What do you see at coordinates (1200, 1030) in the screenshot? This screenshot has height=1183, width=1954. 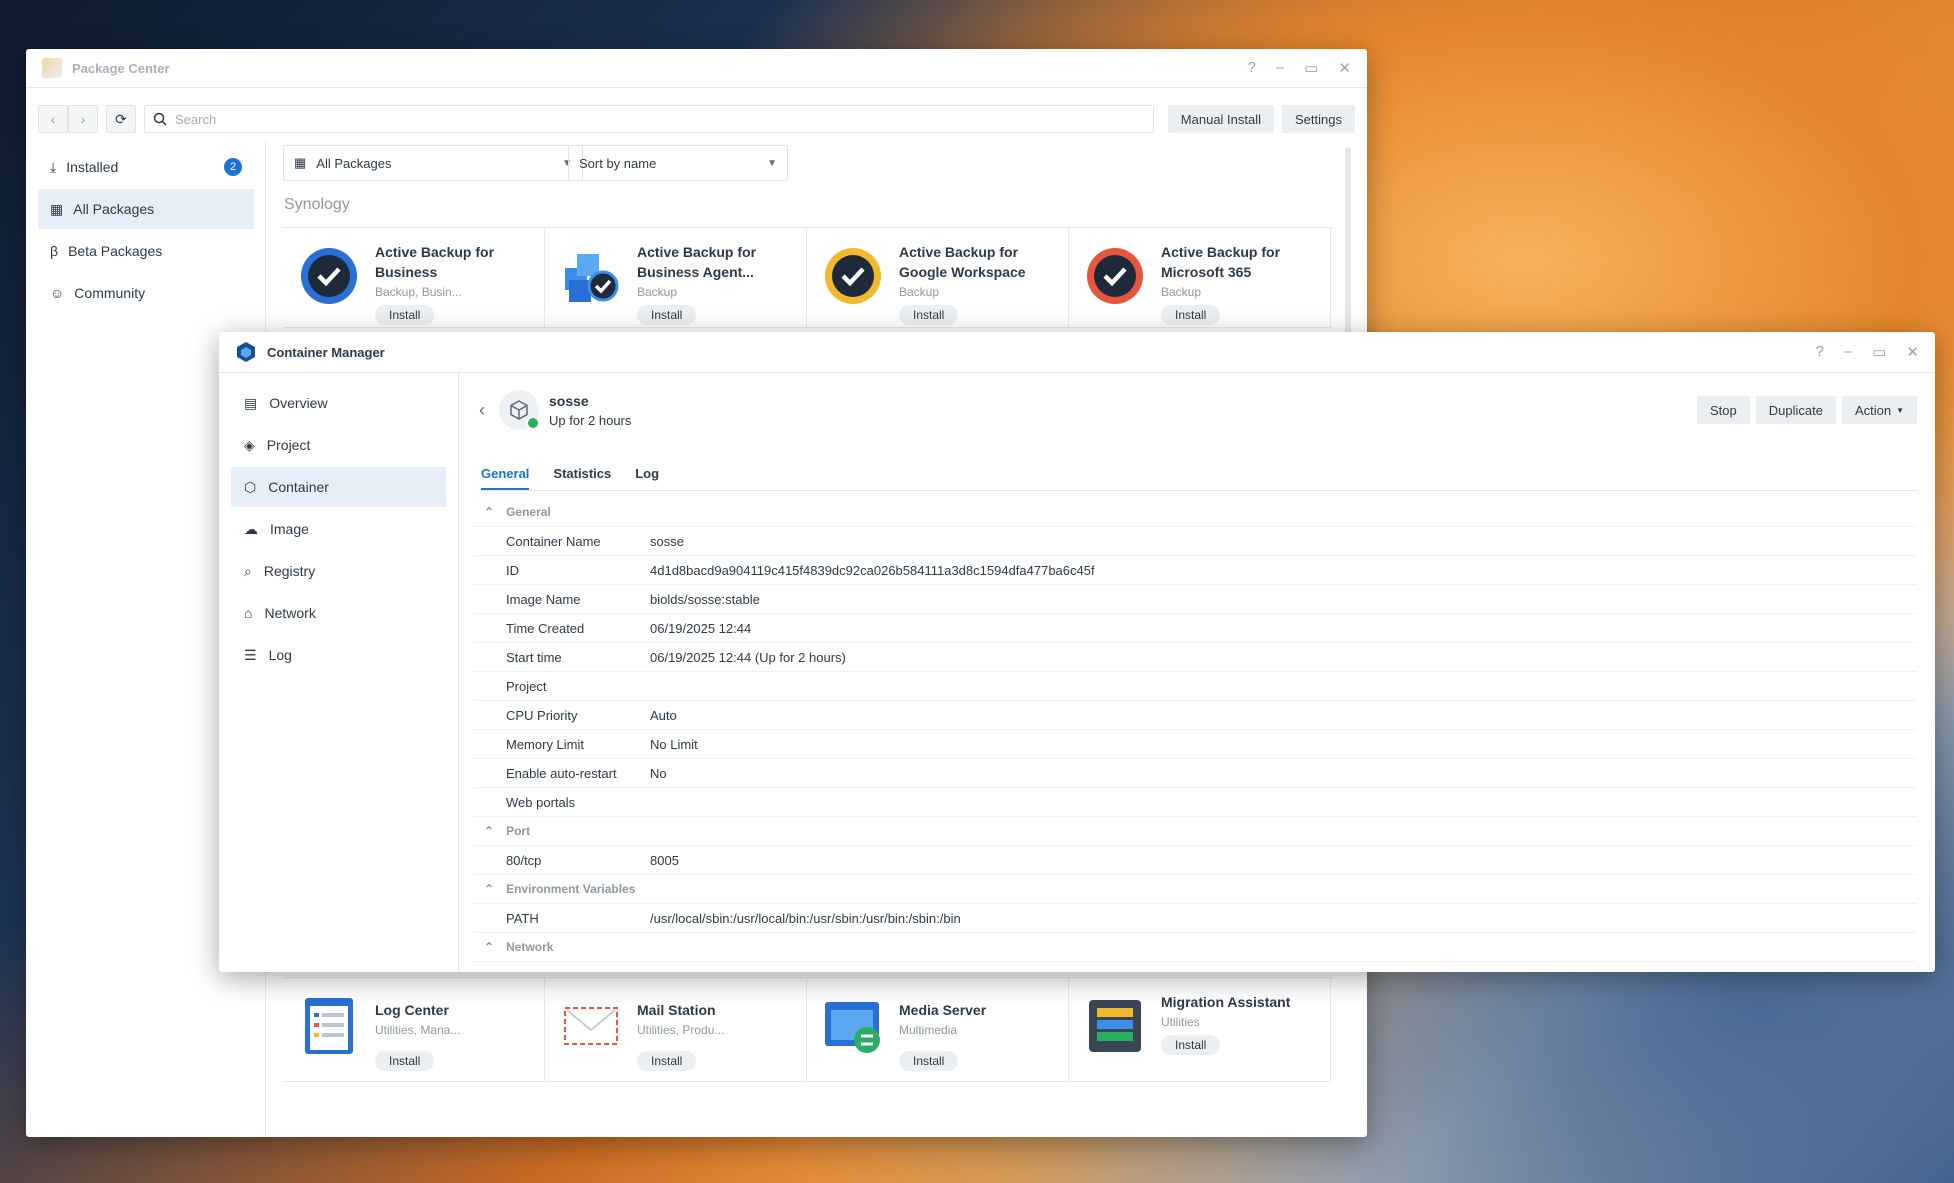 I see `package-card: Migration Assistant Utilities Install` at bounding box center [1200, 1030].